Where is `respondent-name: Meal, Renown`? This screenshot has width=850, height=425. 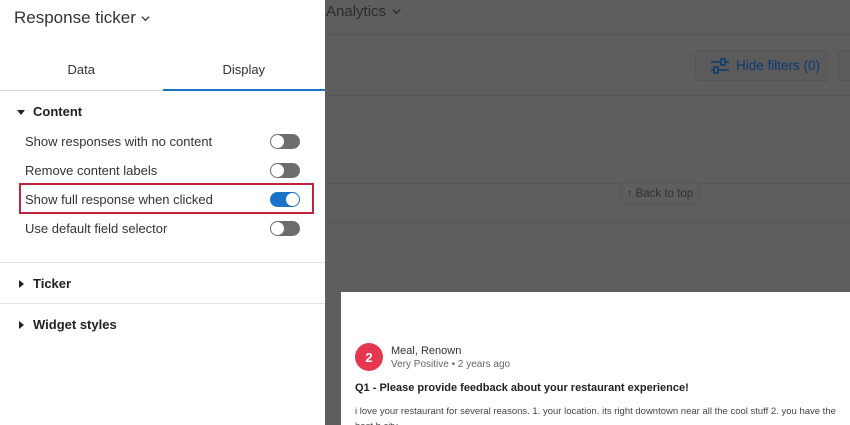
respondent-name: Meal, Renown is located at coordinates (426, 351).